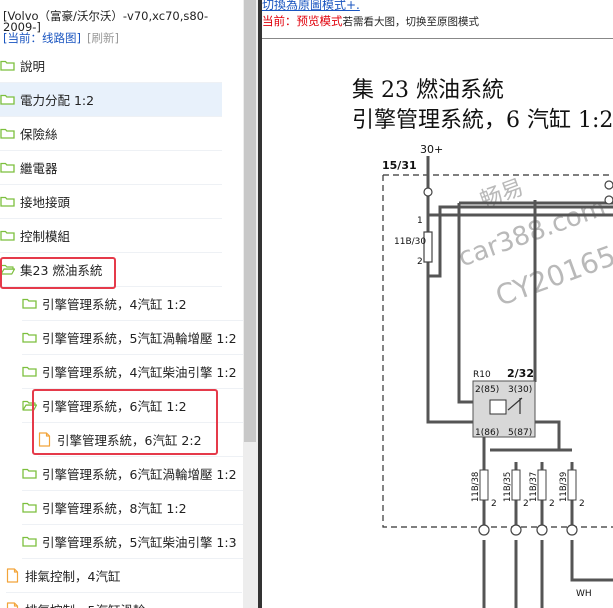 The image size is (613, 608). Describe the element at coordinates (250, 221) in the screenshot. I see `tree-scrollbar-thumb` at that location.